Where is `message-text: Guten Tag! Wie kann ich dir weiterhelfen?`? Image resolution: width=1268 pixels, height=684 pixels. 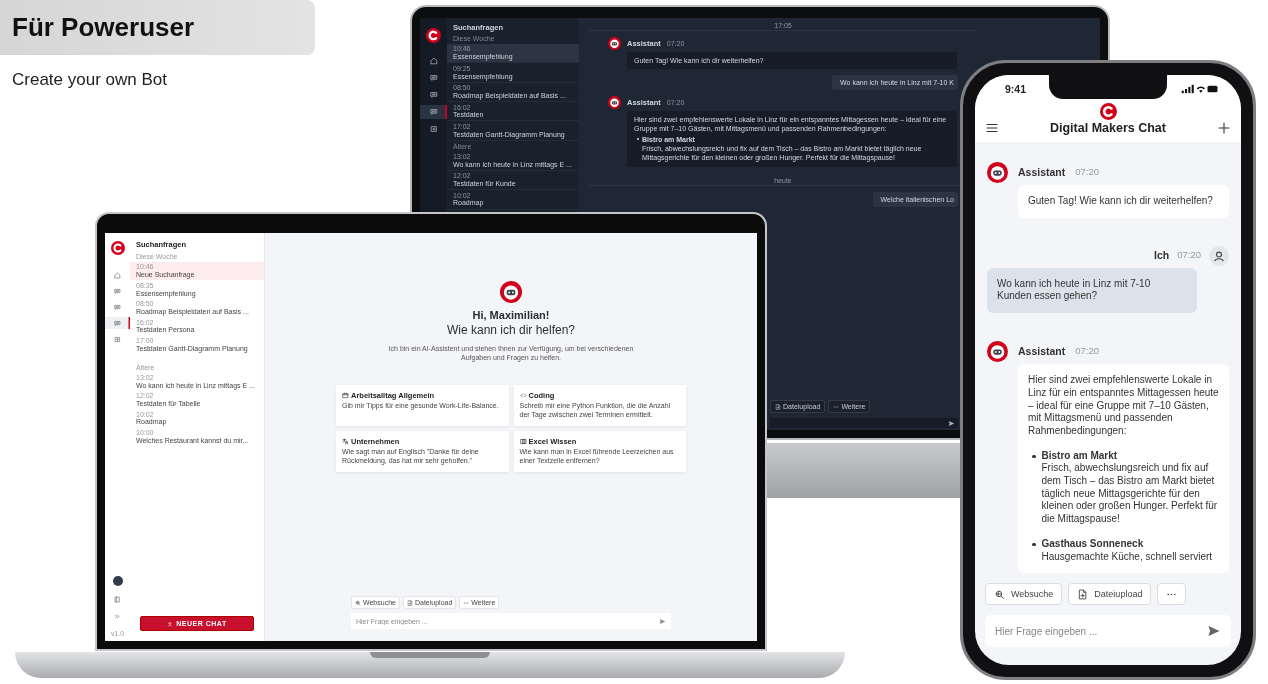
message-text: Guten Tag! Wie kann ich dir weiterhelfen? is located at coordinates (1121, 201).